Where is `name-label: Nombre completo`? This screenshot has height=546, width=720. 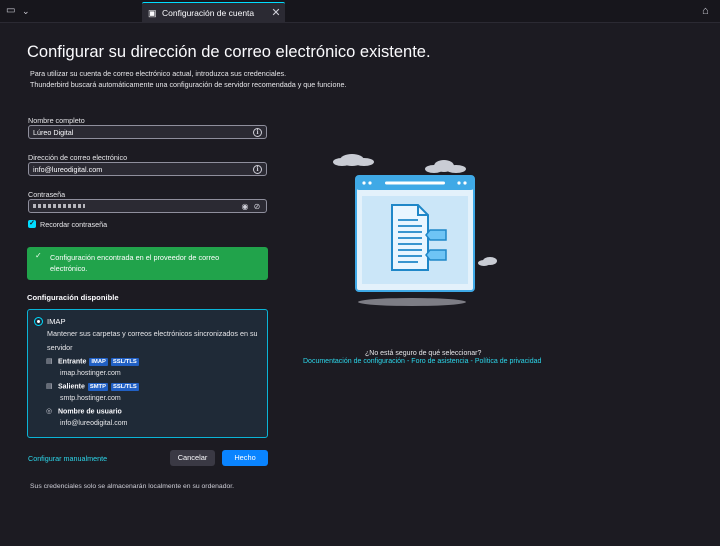 name-label: Nombre completo is located at coordinates (56, 120).